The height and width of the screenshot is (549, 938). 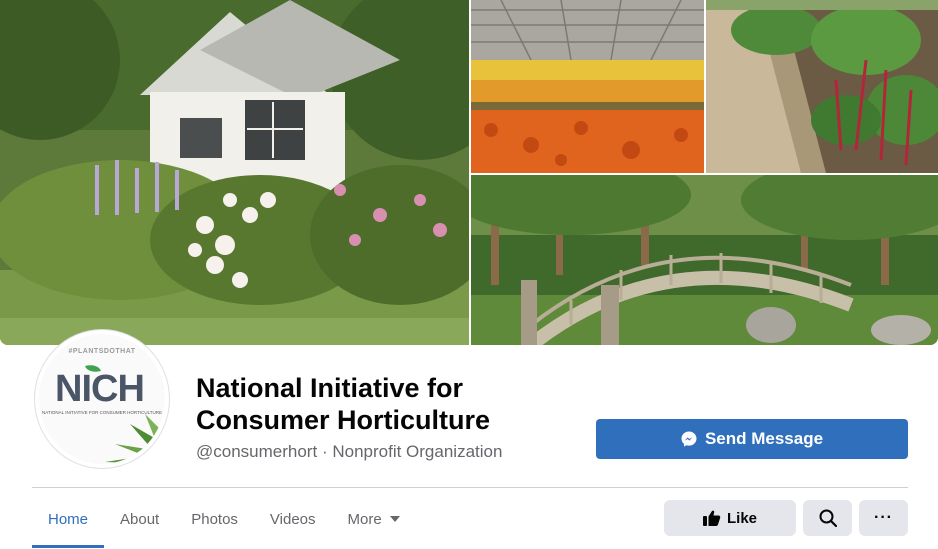 I want to click on tab-about: About, so click(x=139, y=519).